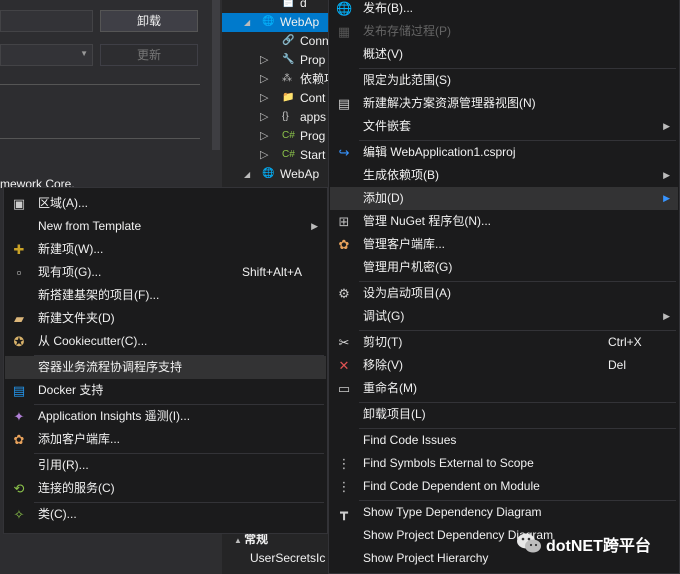 The width and height of the screenshot is (680, 574). What do you see at coordinates (19, 390) in the screenshot?
I see `docker-icon: ▤` at bounding box center [19, 390].